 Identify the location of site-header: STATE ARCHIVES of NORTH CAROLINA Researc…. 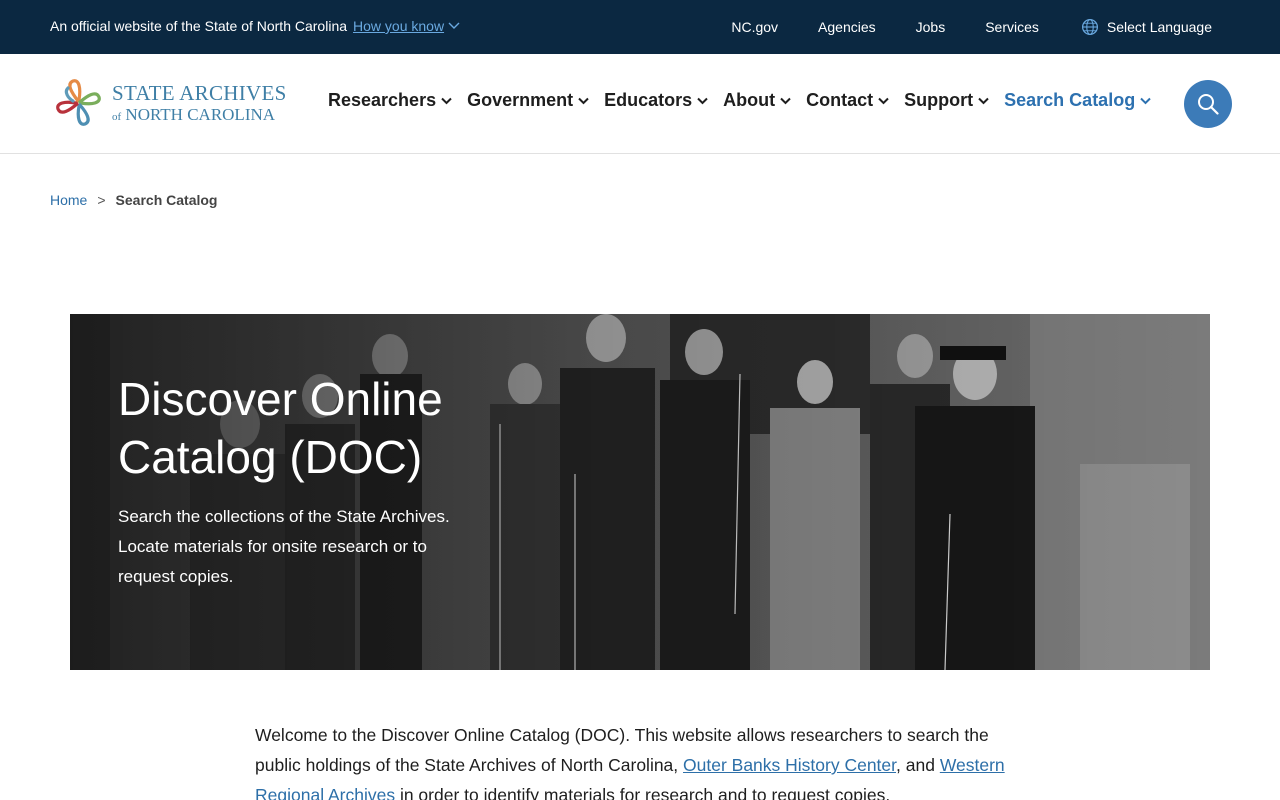
(640, 104).